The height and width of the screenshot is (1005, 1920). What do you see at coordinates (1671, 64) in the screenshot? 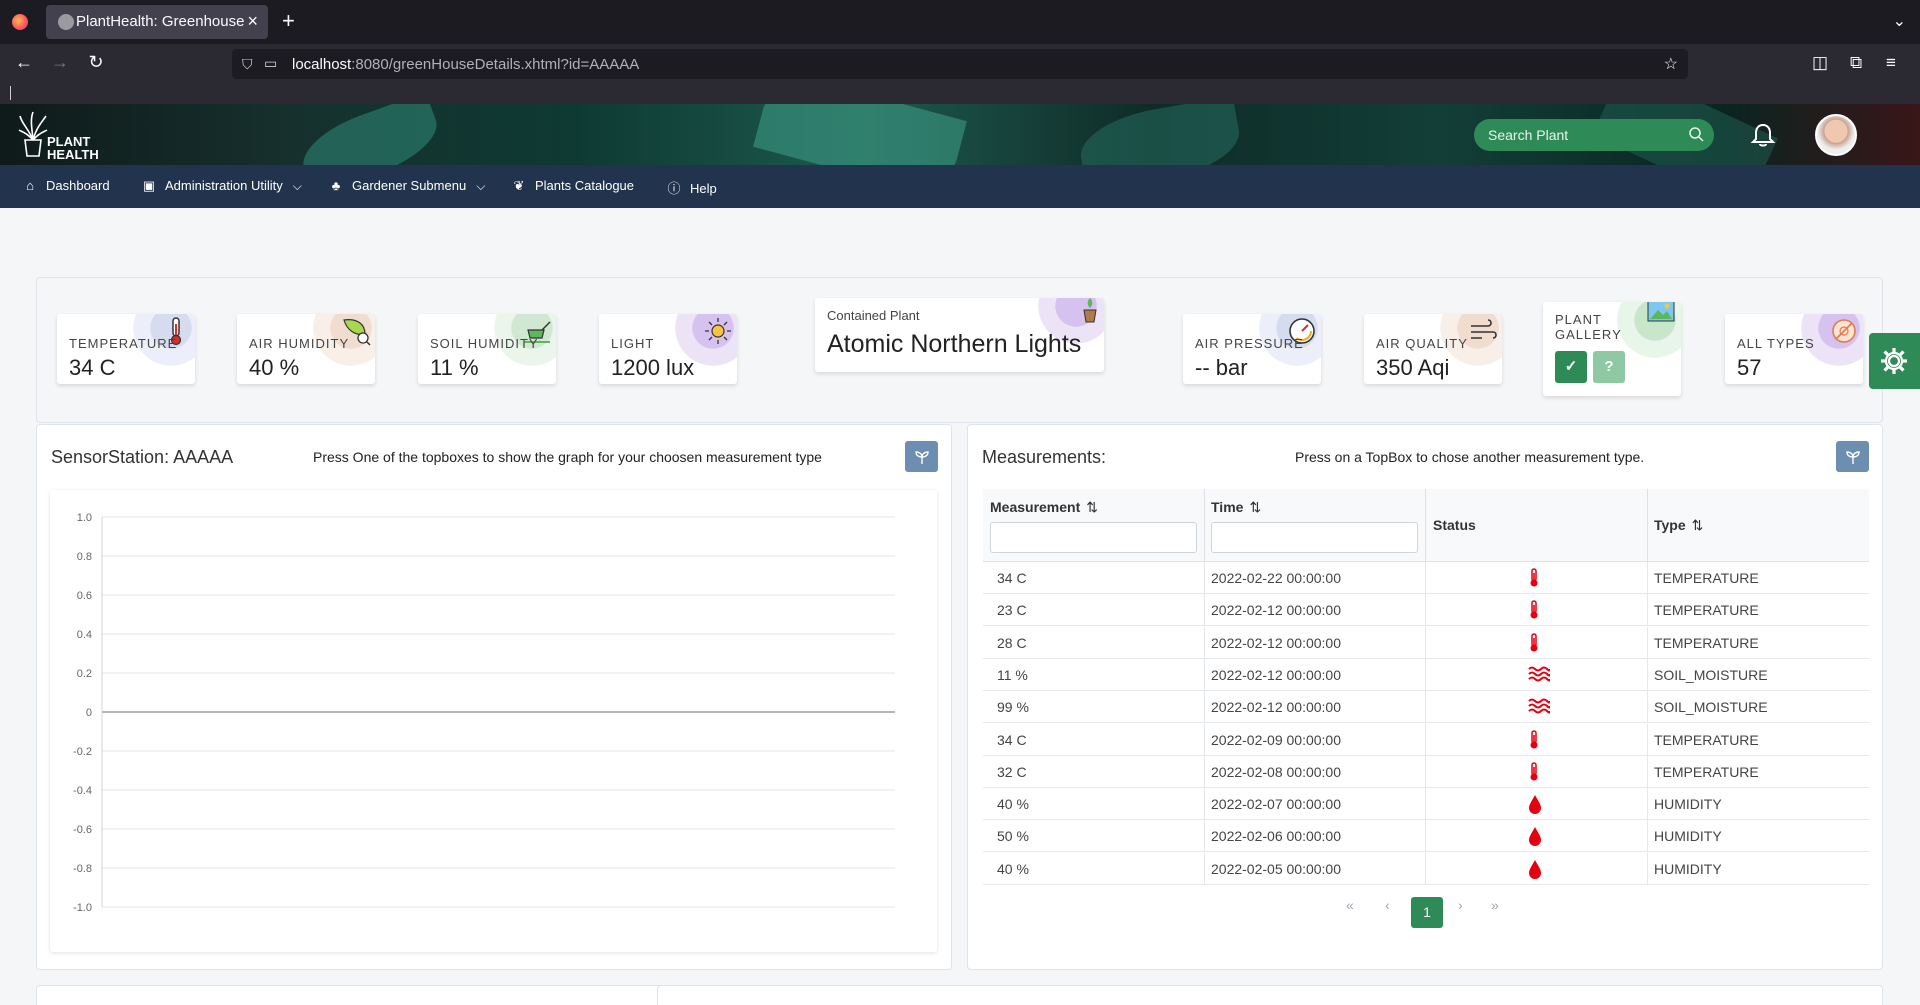
I see `bookmark-star-icon: ☆` at bounding box center [1671, 64].